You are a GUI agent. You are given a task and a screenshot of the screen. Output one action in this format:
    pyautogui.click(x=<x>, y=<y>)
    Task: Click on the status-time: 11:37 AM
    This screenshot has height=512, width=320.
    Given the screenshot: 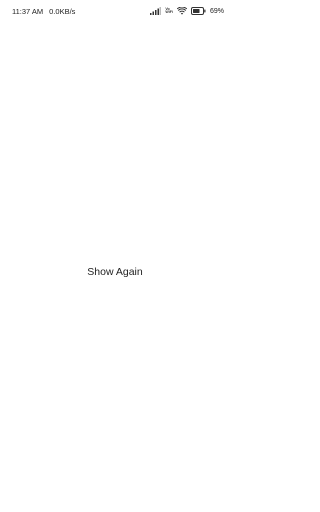 What is the action you would take?
    pyautogui.click(x=28, y=11)
    